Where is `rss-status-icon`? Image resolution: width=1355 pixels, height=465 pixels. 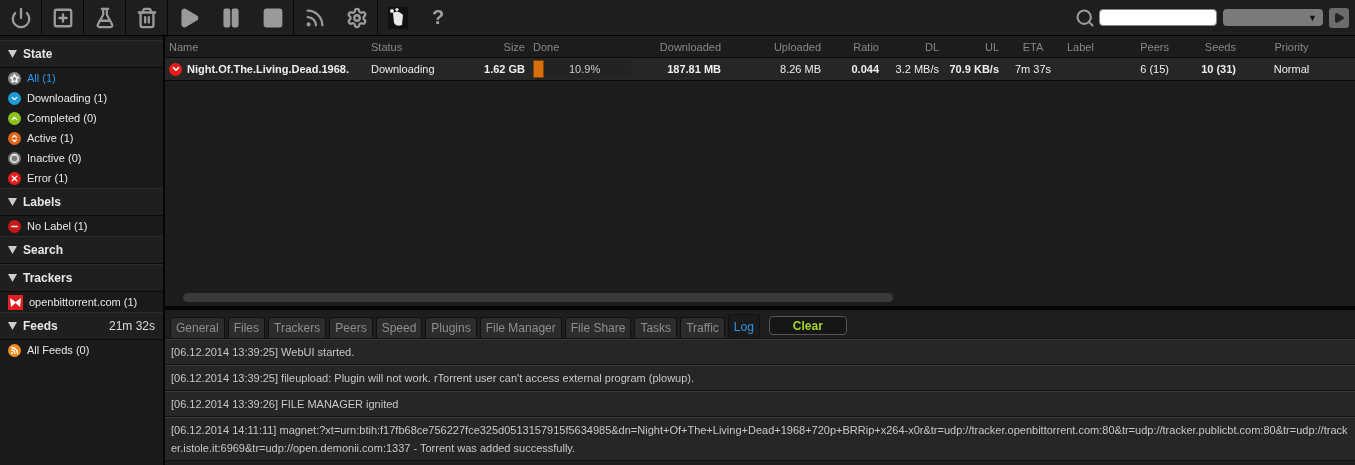 rss-status-icon is located at coordinates (14, 350).